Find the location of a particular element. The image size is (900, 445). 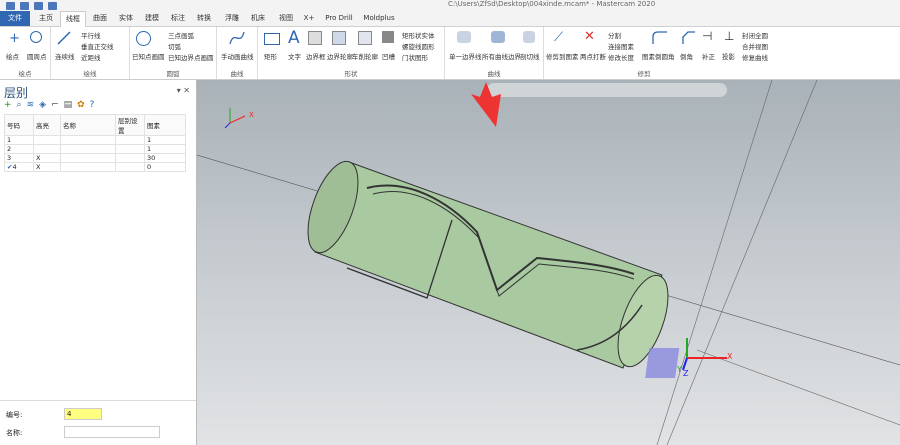

tab-view: 视图 is located at coordinates (286, 18).